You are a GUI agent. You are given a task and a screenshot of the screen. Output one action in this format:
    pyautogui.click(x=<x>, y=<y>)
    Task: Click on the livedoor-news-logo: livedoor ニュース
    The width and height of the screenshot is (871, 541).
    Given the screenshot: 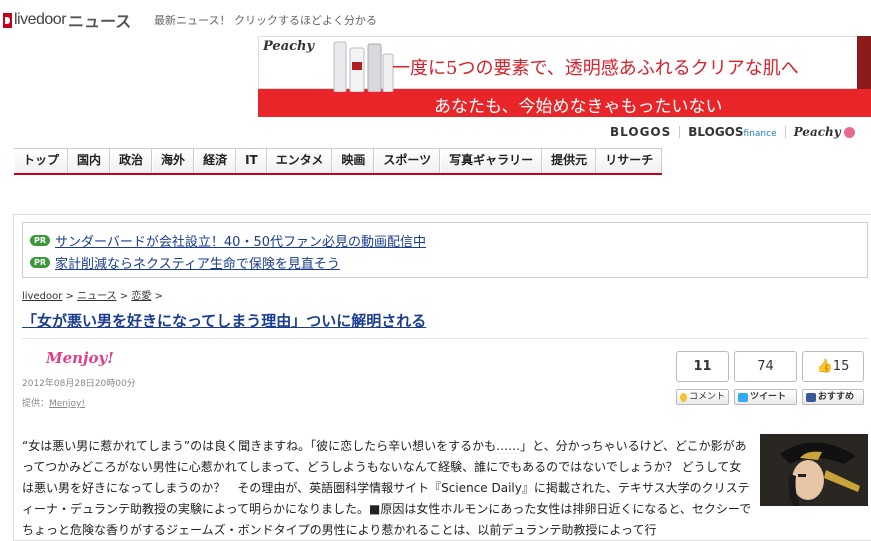 What is the action you would take?
    pyautogui.click(x=67, y=20)
    